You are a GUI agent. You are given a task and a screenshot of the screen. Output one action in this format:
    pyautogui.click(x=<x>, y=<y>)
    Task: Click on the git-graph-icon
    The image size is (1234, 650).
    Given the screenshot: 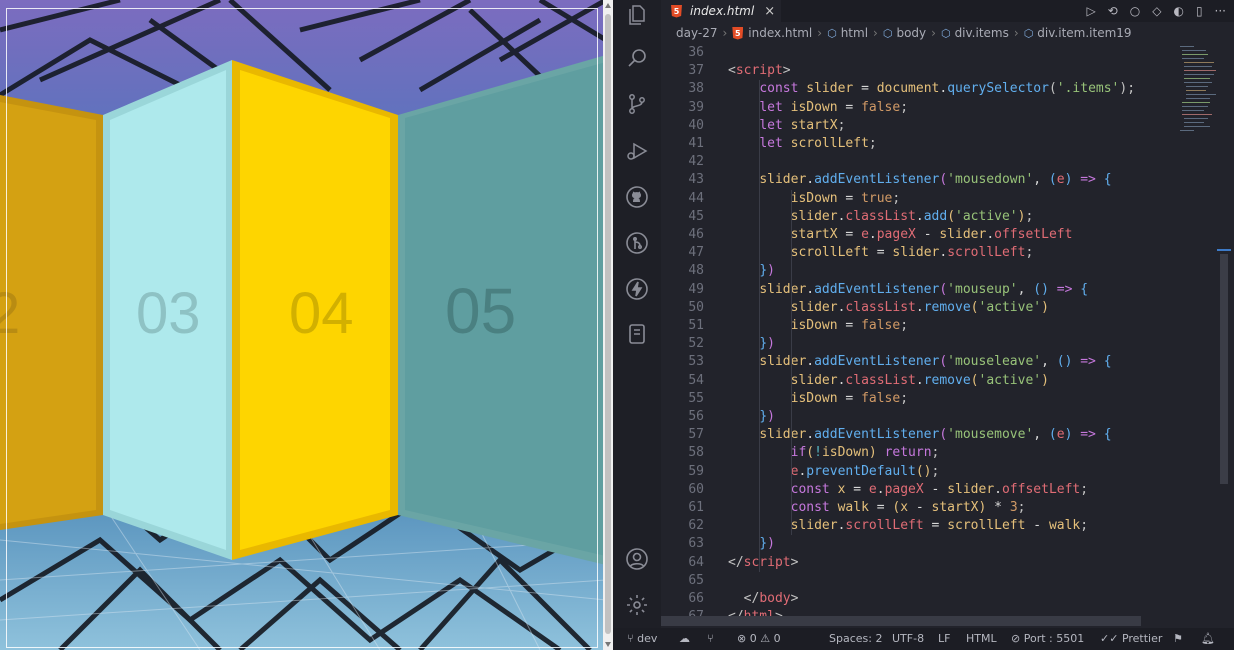 What is the action you would take?
    pyautogui.click(x=637, y=243)
    